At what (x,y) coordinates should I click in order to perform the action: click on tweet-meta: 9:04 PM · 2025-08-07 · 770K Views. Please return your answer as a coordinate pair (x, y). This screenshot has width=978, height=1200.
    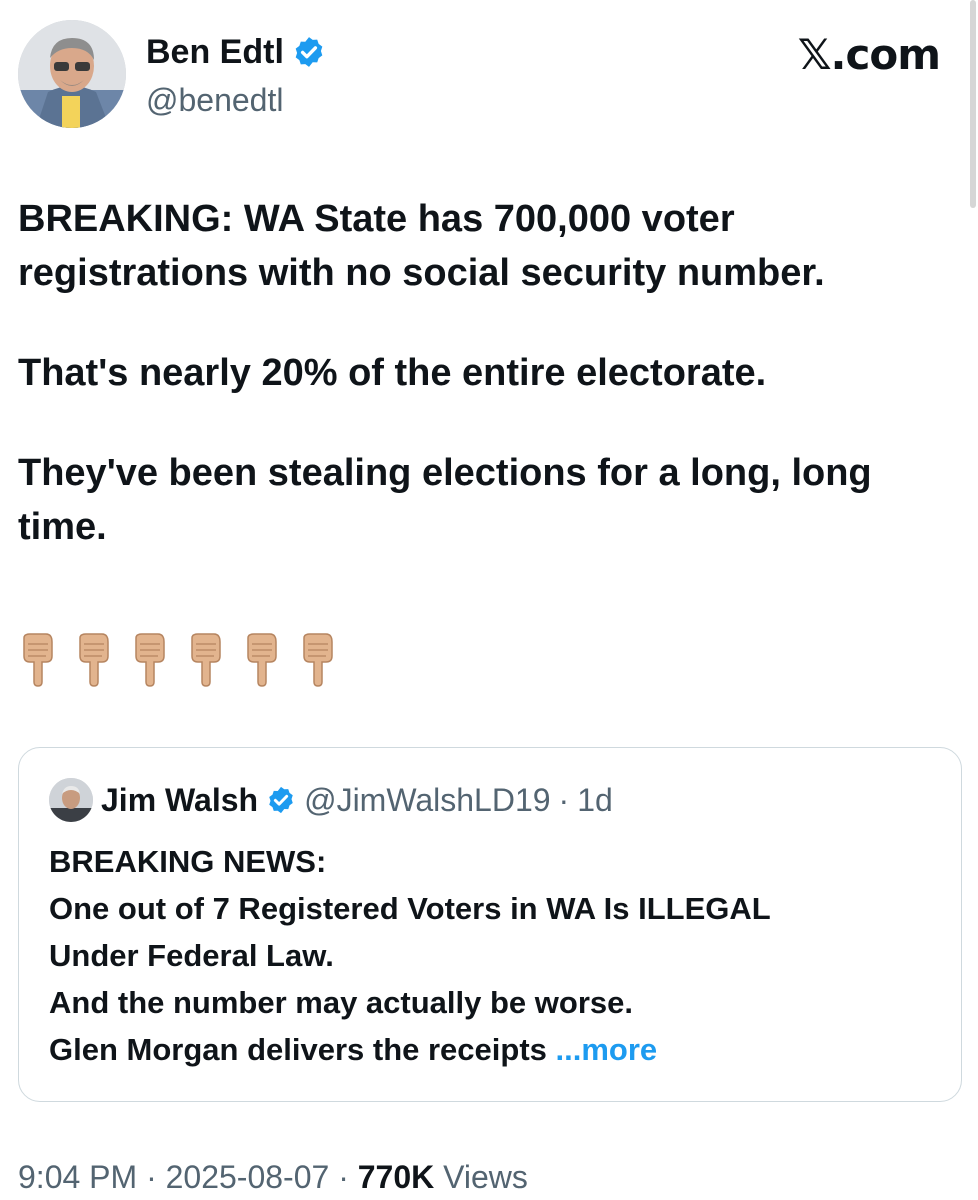
    Looking at the image, I should click on (273, 1177).